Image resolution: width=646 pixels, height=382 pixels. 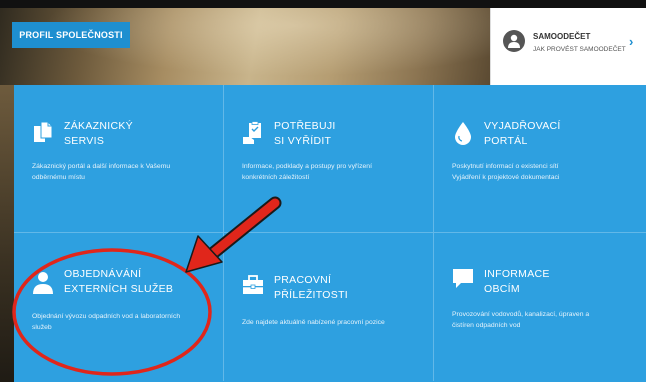 What do you see at coordinates (579, 49) in the screenshot?
I see `self-reading-subtitle: JAK PROVÉST SAMOODEČET` at bounding box center [579, 49].